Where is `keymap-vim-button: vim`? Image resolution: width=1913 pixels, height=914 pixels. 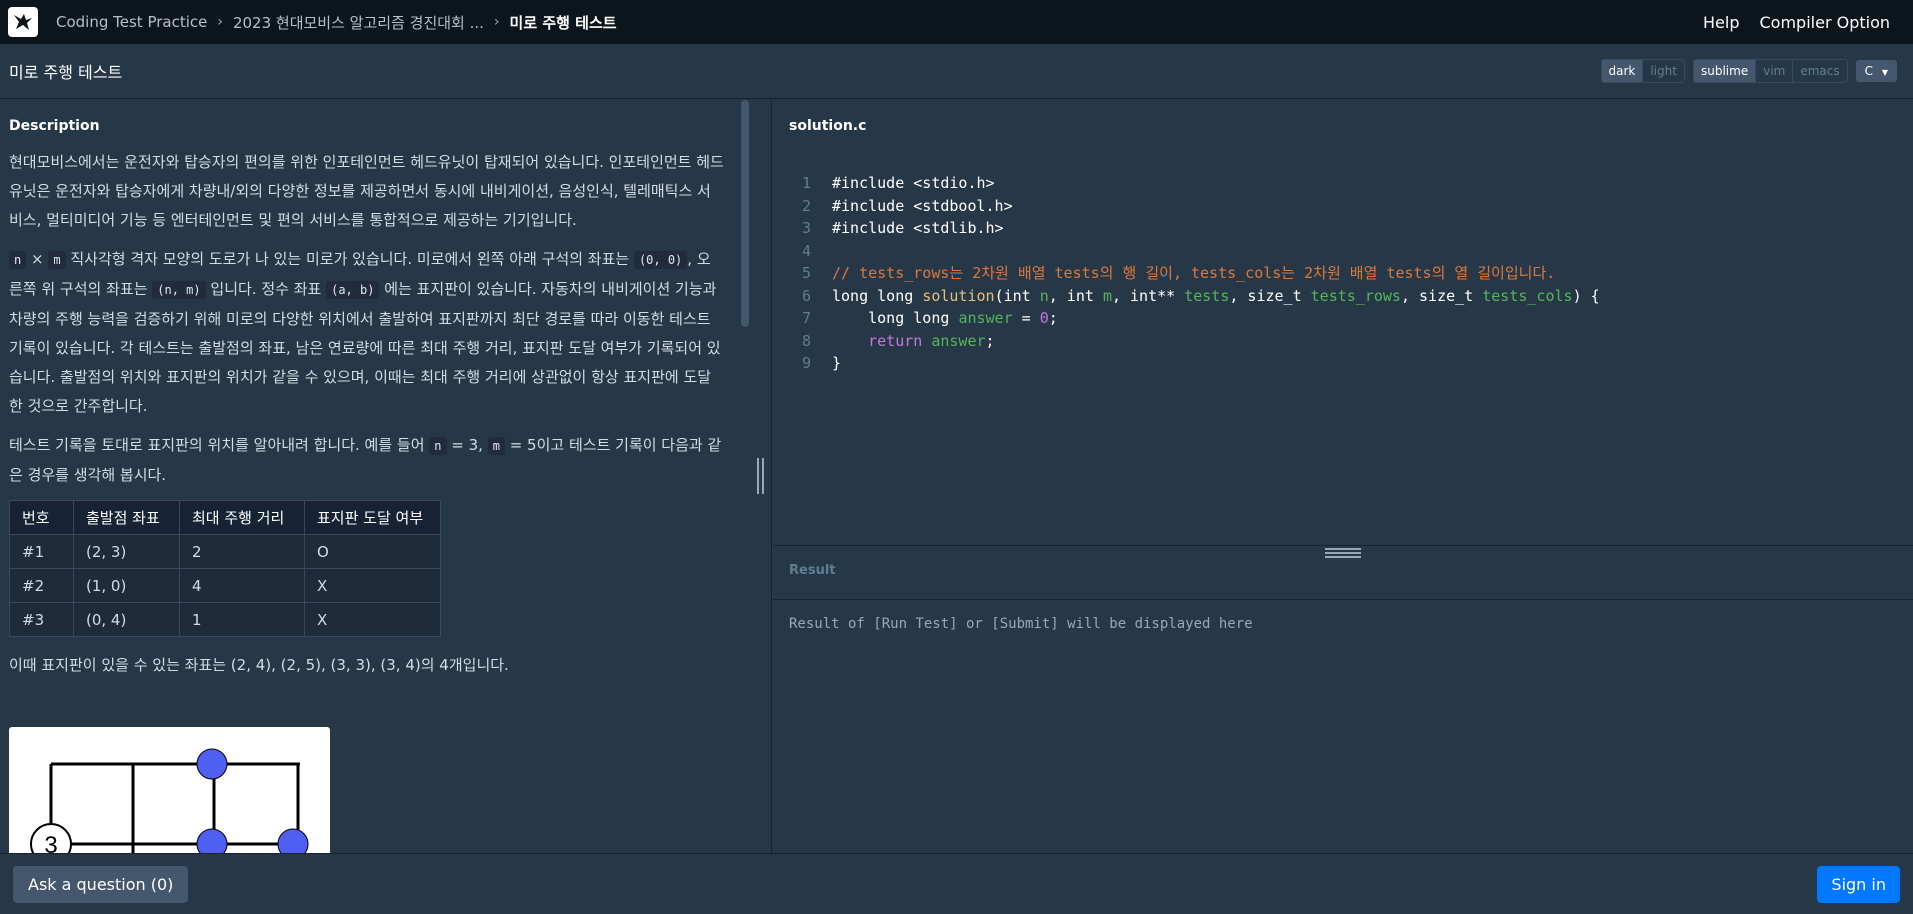 keymap-vim-button: vim is located at coordinates (1775, 71).